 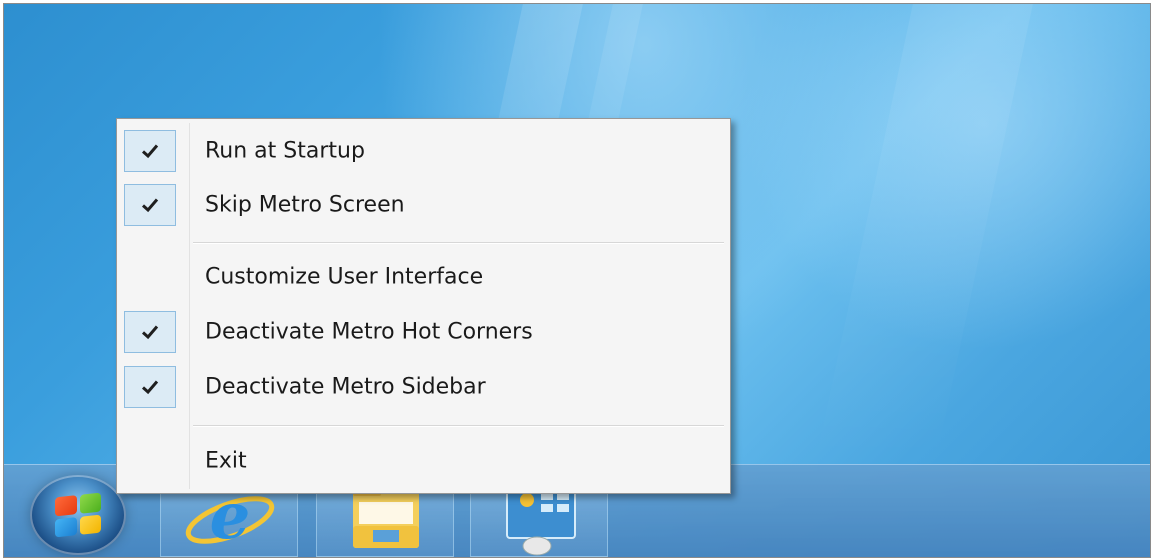 I want to click on menu-item-skip-metro-screen: Skip Metro Screen, so click(x=423, y=205).